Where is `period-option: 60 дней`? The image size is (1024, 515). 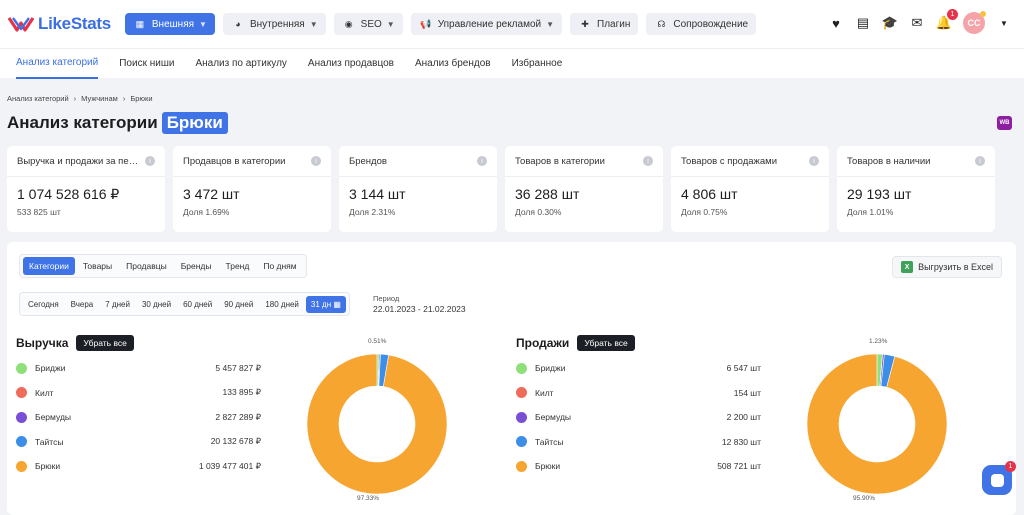
period-option: 60 дней is located at coordinates (197, 304).